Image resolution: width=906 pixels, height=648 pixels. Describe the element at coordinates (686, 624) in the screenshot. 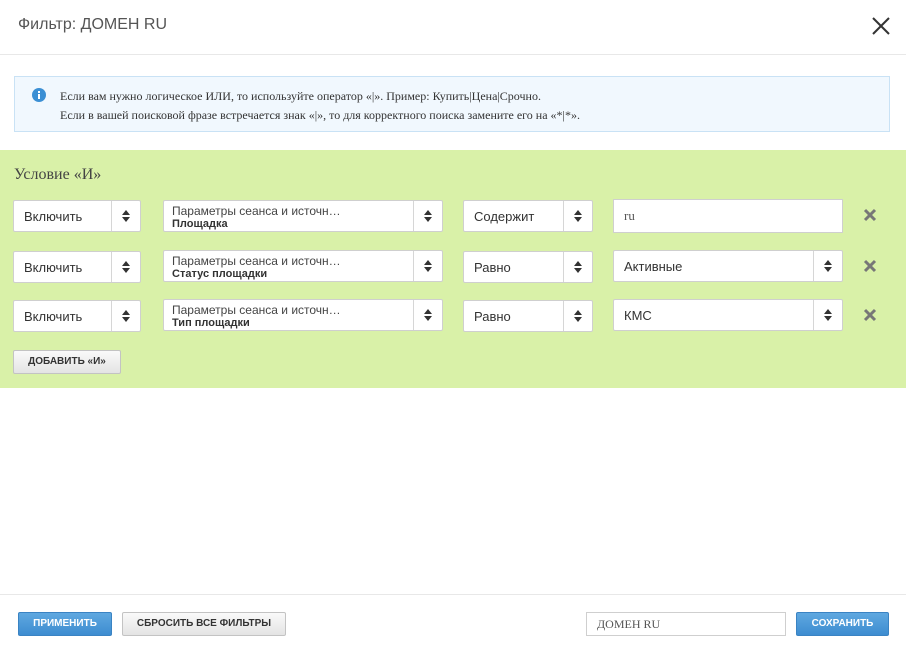

I see `filter-name-input` at that location.